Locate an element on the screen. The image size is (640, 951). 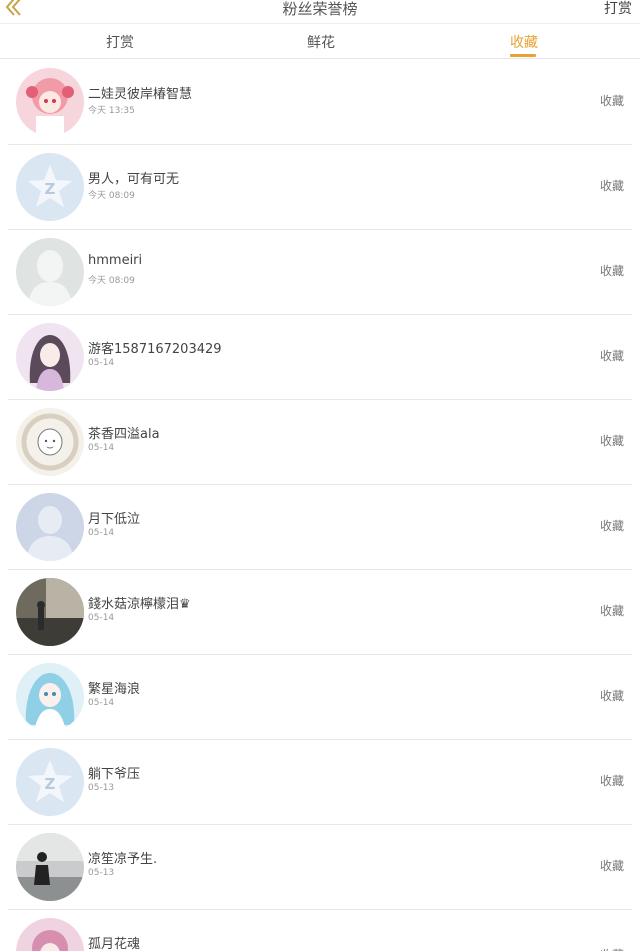
list-item: 錢水菇涼檸檬泪♛ 05-14 收藏 is located at coordinates (320, 612).